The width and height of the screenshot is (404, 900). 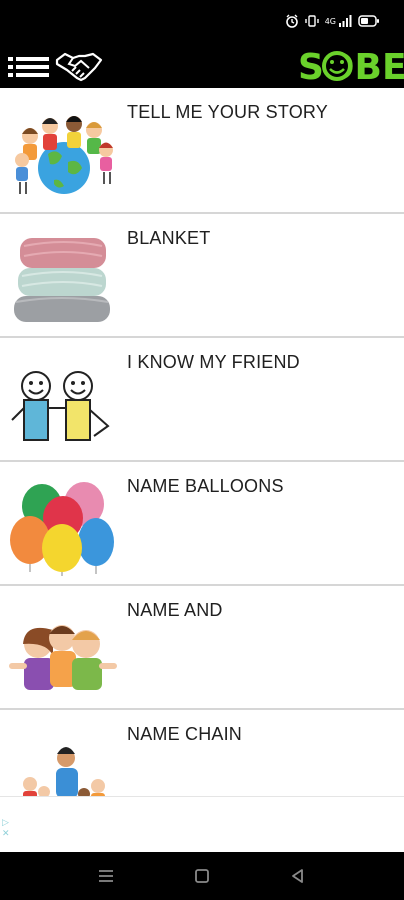 What do you see at coordinates (60, 406) in the screenshot?
I see `two-stick-friends-image` at bounding box center [60, 406].